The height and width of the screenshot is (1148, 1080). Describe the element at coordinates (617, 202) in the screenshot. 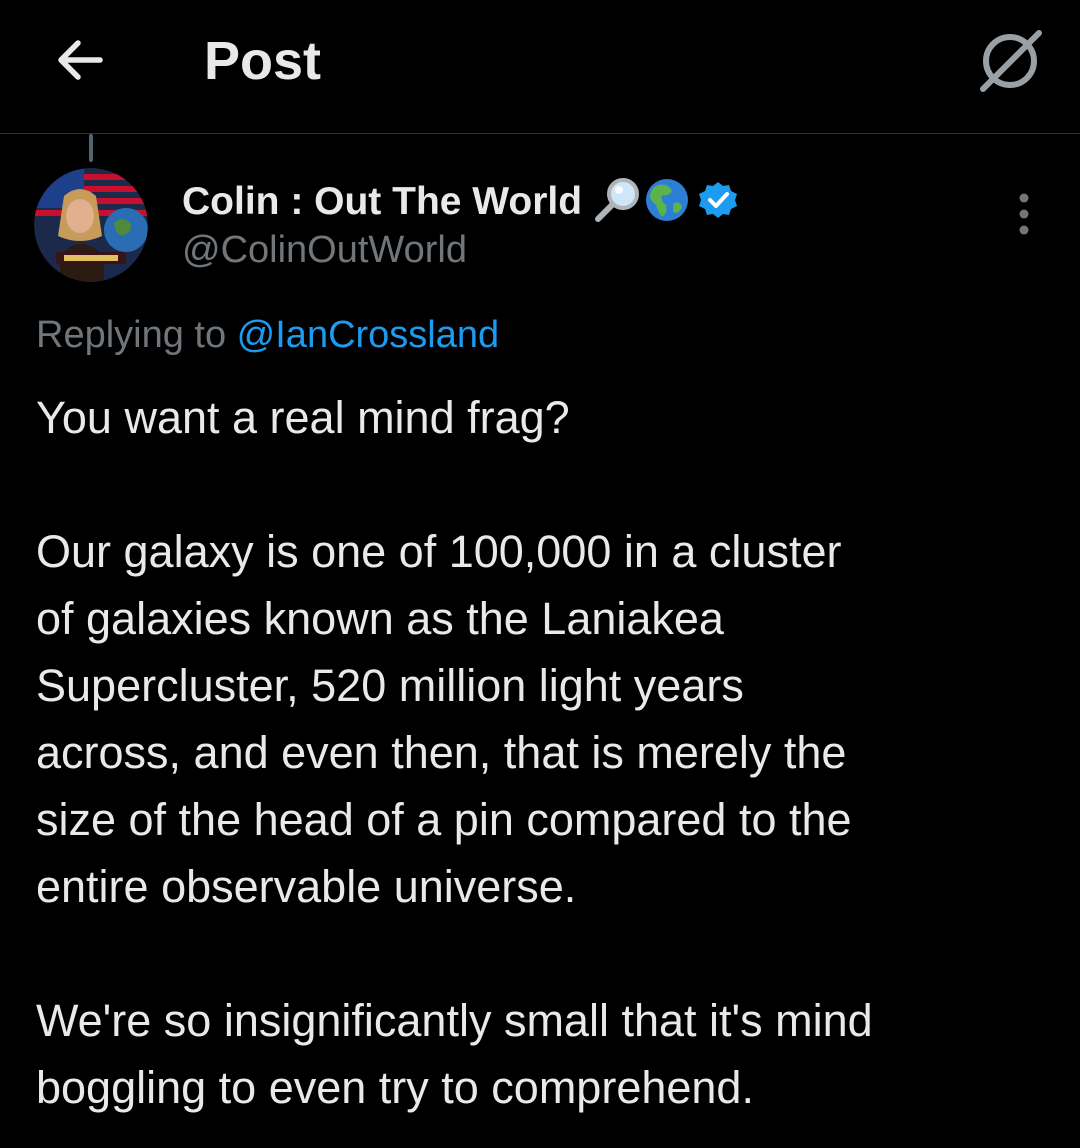

I see `magnifying-glass-icon` at that location.